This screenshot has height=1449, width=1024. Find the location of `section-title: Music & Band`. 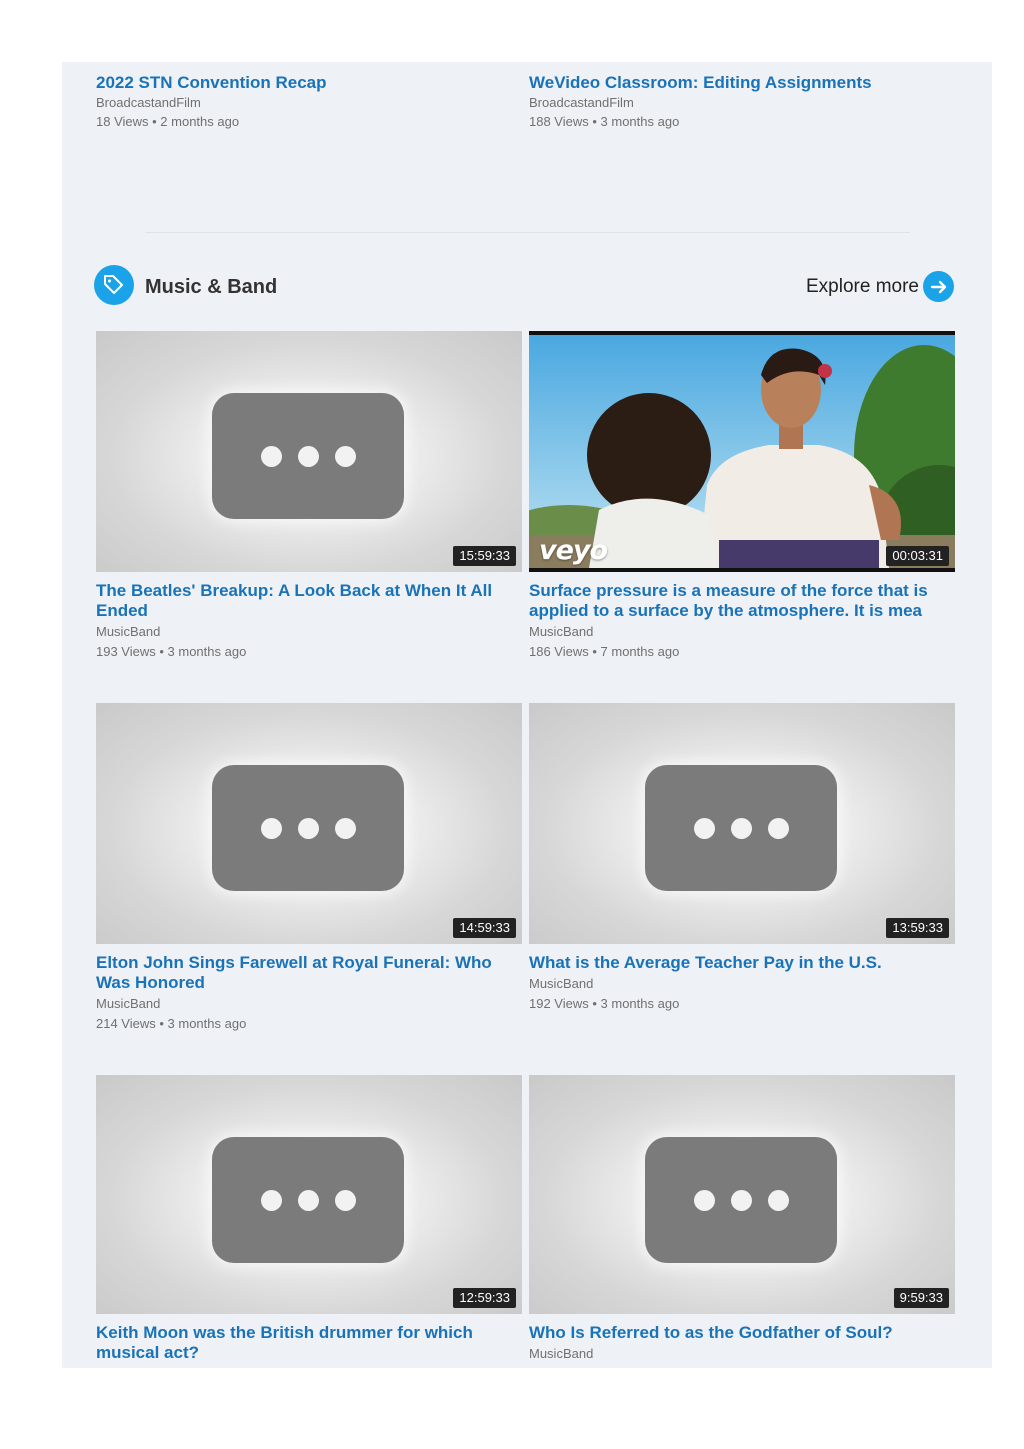

section-title: Music & Band is located at coordinates (211, 287).